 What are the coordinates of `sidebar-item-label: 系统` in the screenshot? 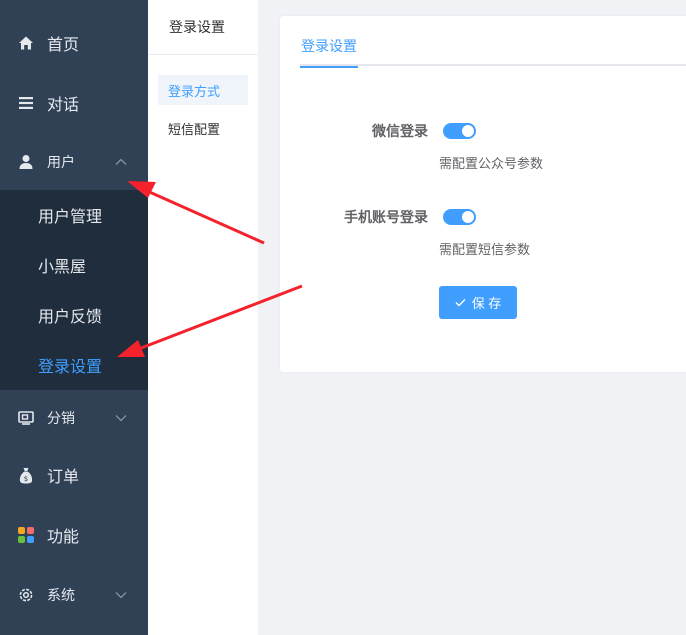 It's located at (61, 596).